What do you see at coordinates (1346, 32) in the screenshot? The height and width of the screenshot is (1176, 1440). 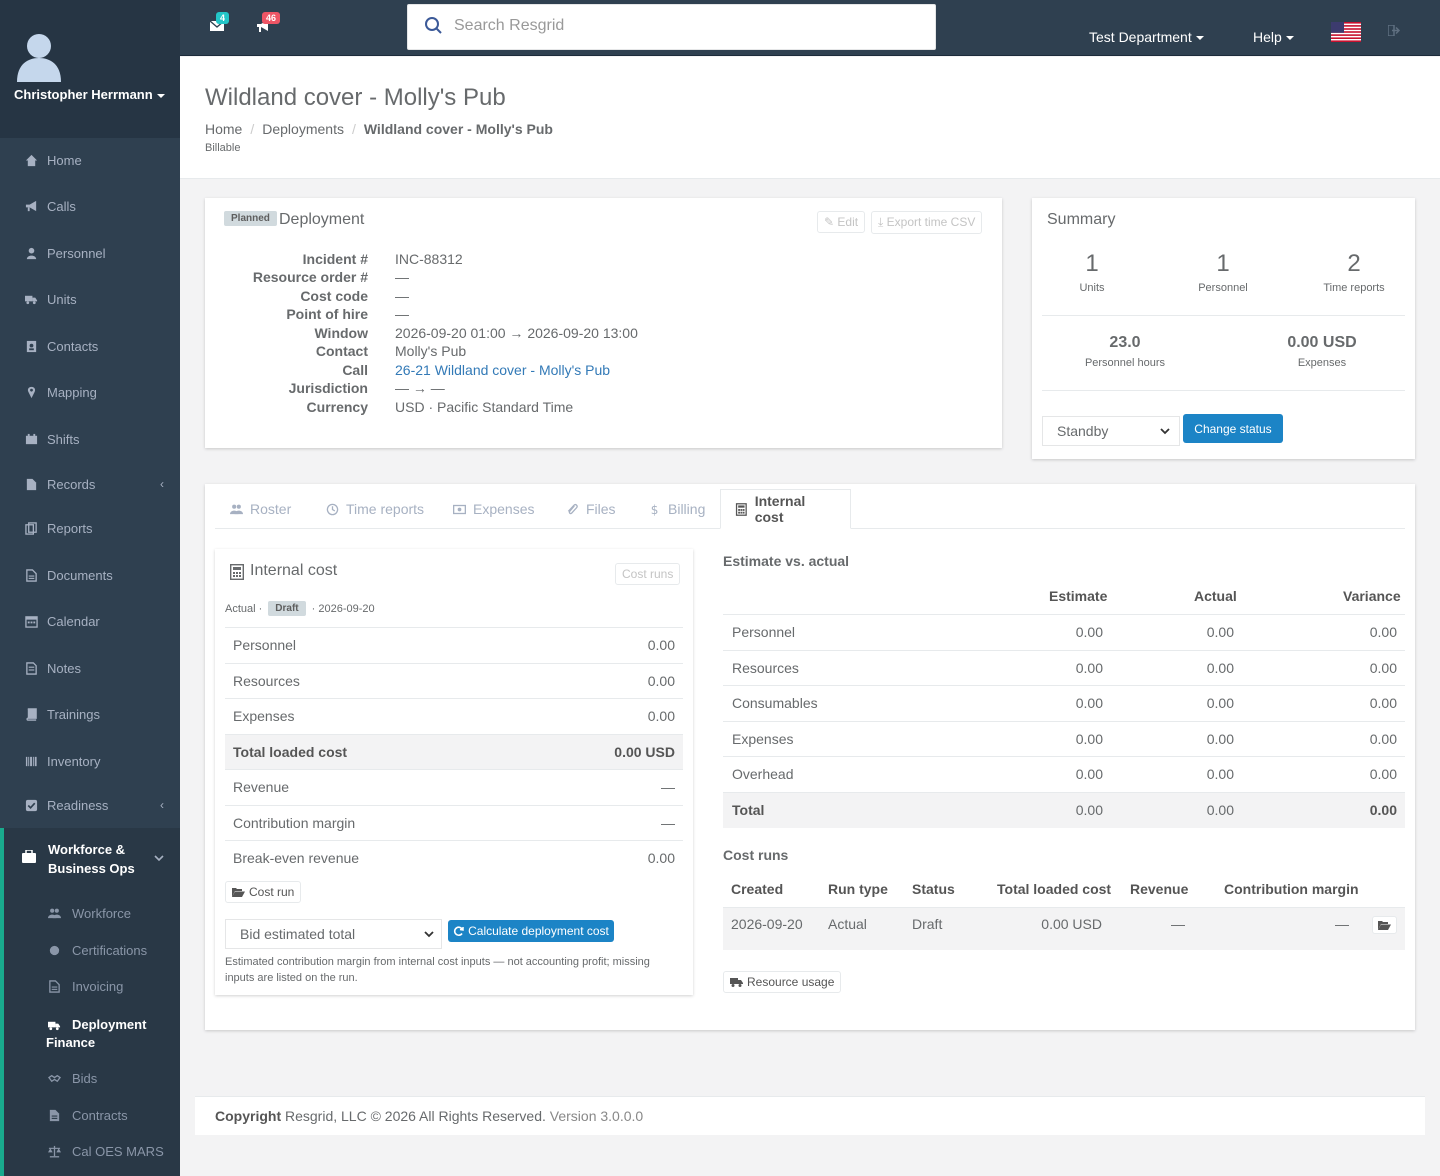 I see `us-flag-icon` at bounding box center [1346, 32].